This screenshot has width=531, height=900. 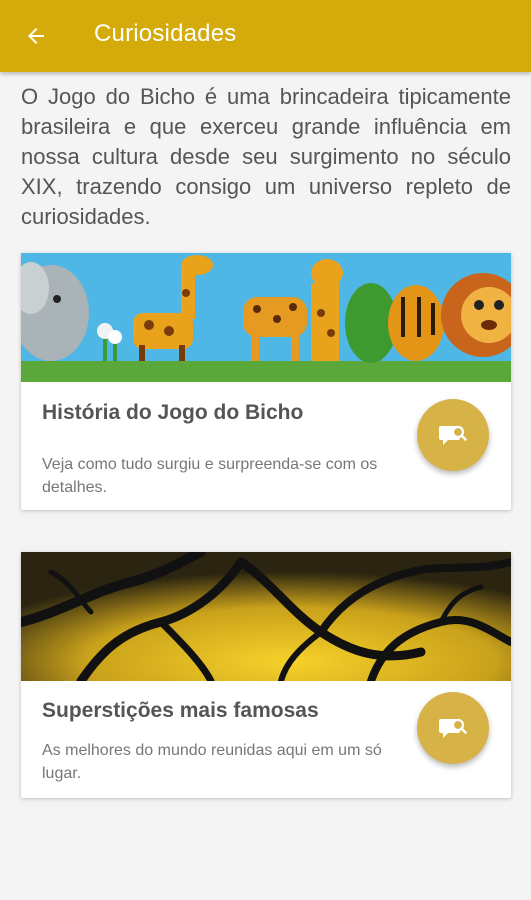 I want to click on card-title: História do Jogo do Bicho, so click(x=173, y=412).